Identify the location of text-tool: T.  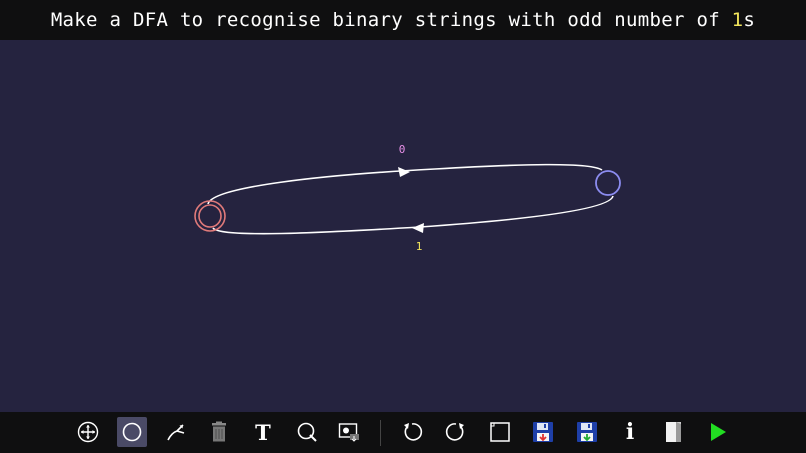
(263, 432).